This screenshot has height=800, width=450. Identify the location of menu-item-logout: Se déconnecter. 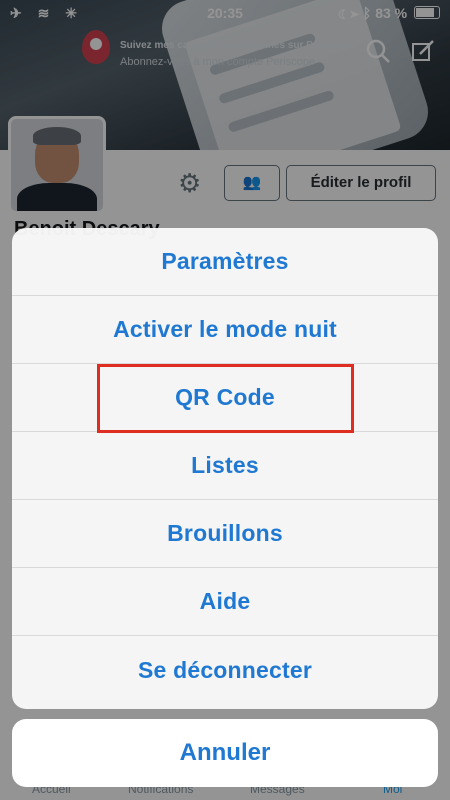
(225, 670).